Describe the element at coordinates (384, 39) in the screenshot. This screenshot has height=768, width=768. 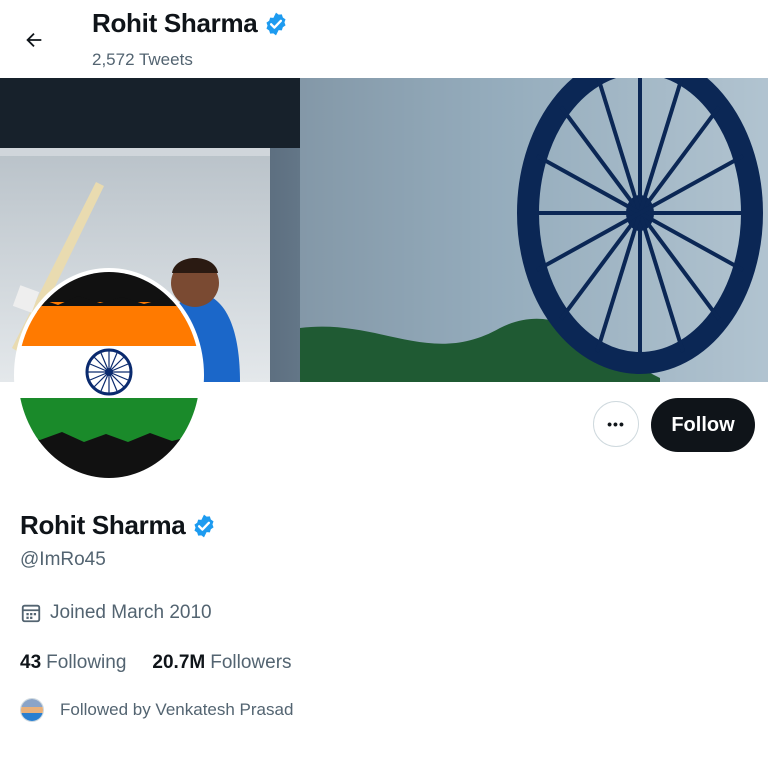
I see `profile-header: Rohit Sharma 2,572 Tweets` at that location.